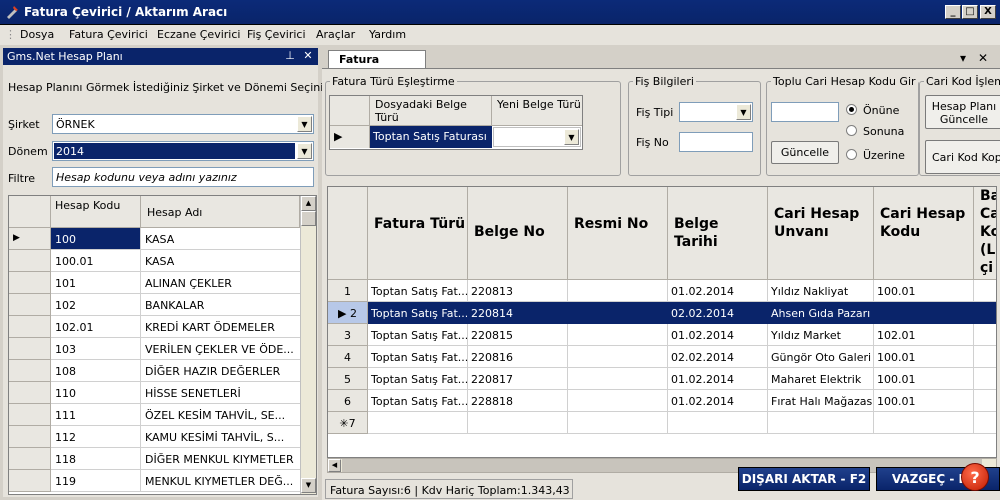 This screenshot has width=1000, height=500. What do you see at coordinates (96, 261) in the screenshot?
I see `hesap-kodu-cell: 100.01` at bounding box center [96, 261].